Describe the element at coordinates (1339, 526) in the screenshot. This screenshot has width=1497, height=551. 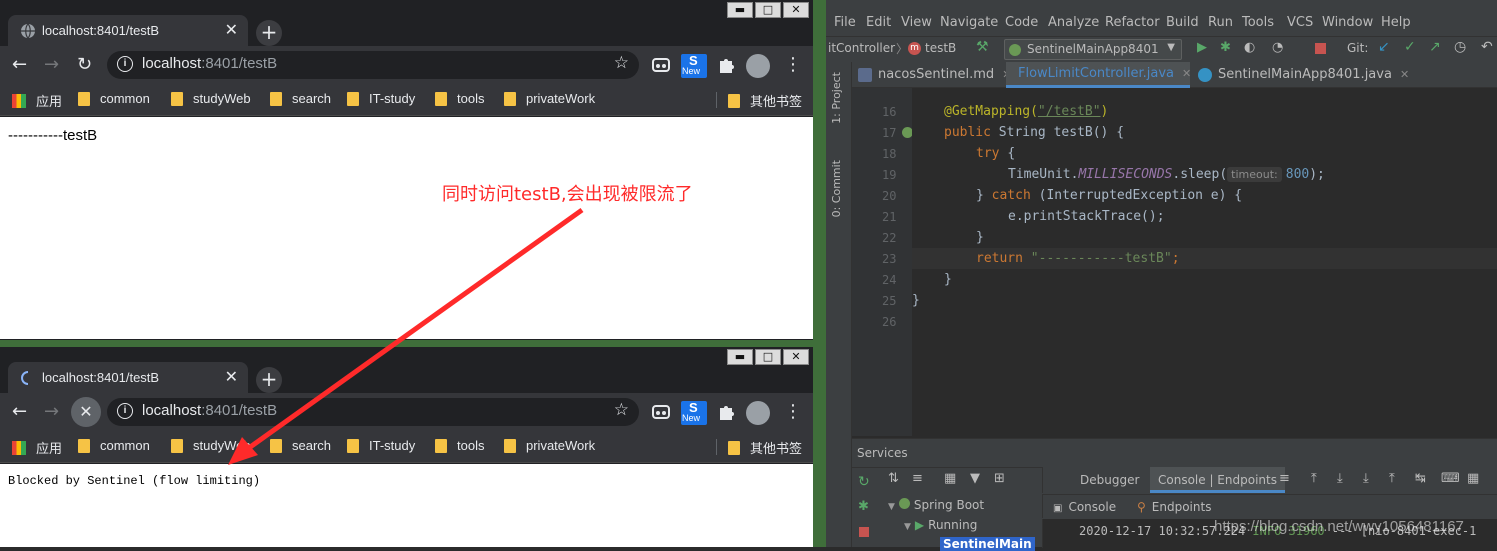
I see `watermark: https://blog.csdn.net/wwy1056481167` at that location.